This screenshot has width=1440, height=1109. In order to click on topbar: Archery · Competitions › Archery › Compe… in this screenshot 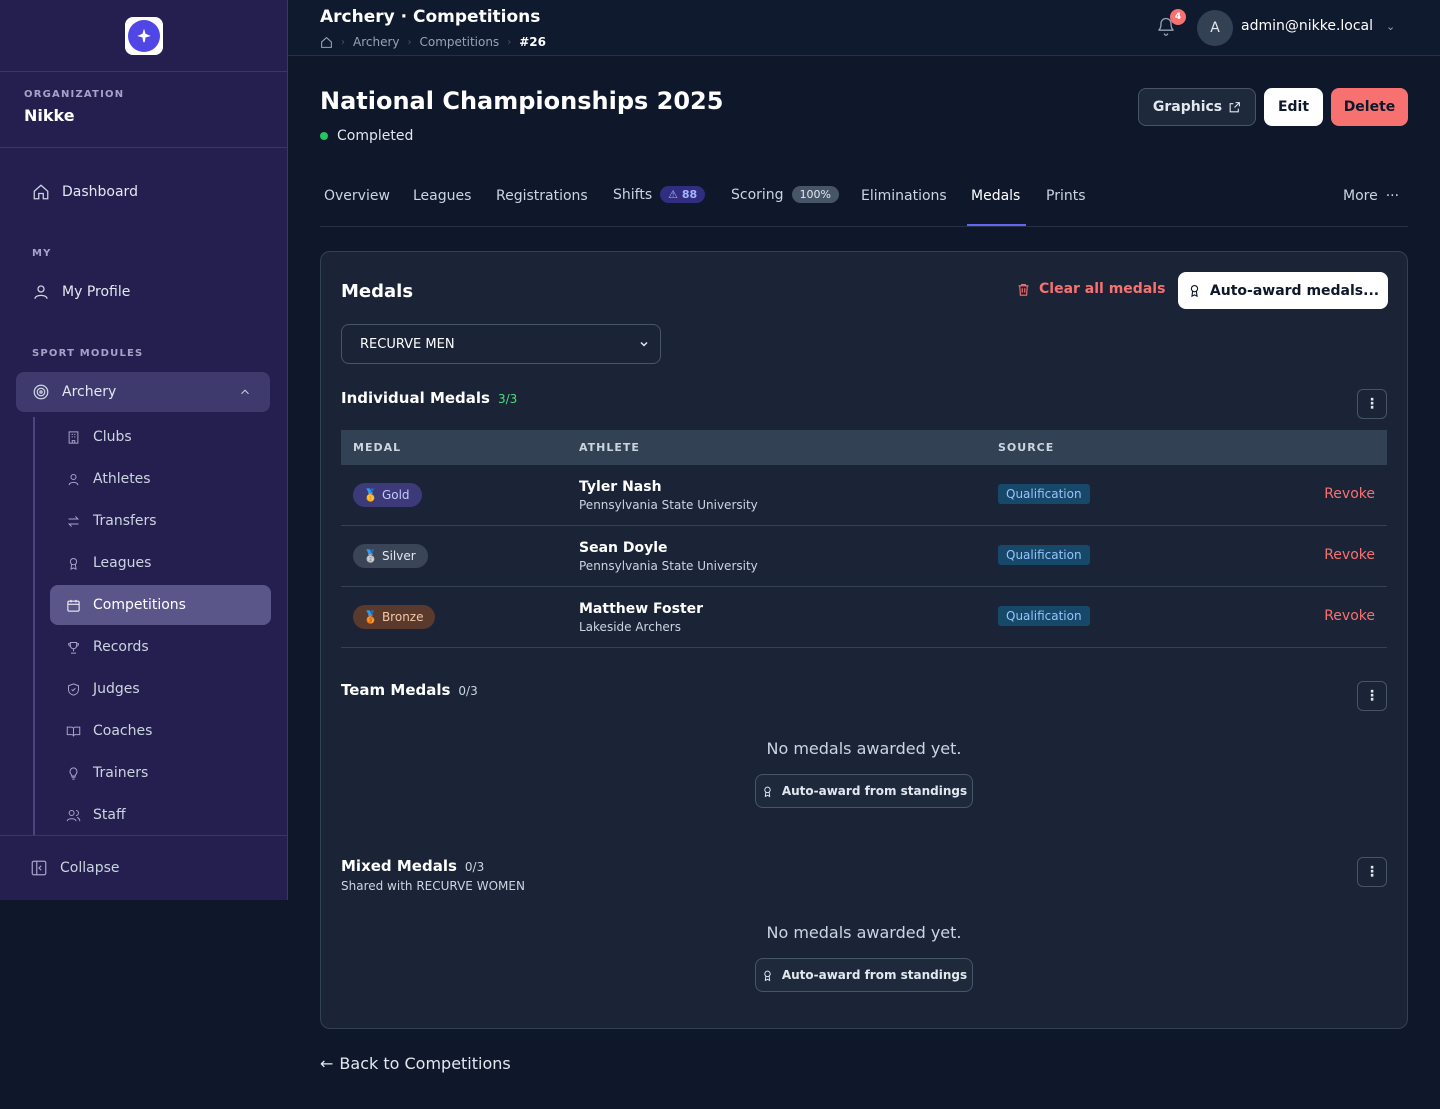, I will do `click(864, 28)`.